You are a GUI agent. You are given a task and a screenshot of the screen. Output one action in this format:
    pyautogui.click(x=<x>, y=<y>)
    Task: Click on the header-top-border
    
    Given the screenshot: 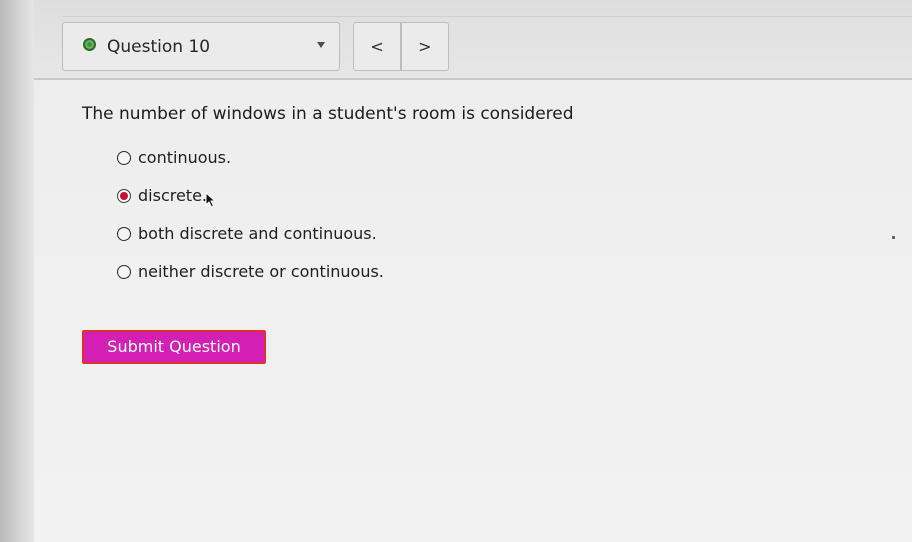 What is the action you would take?
    pyautogui.click(x=487, y=16)
    